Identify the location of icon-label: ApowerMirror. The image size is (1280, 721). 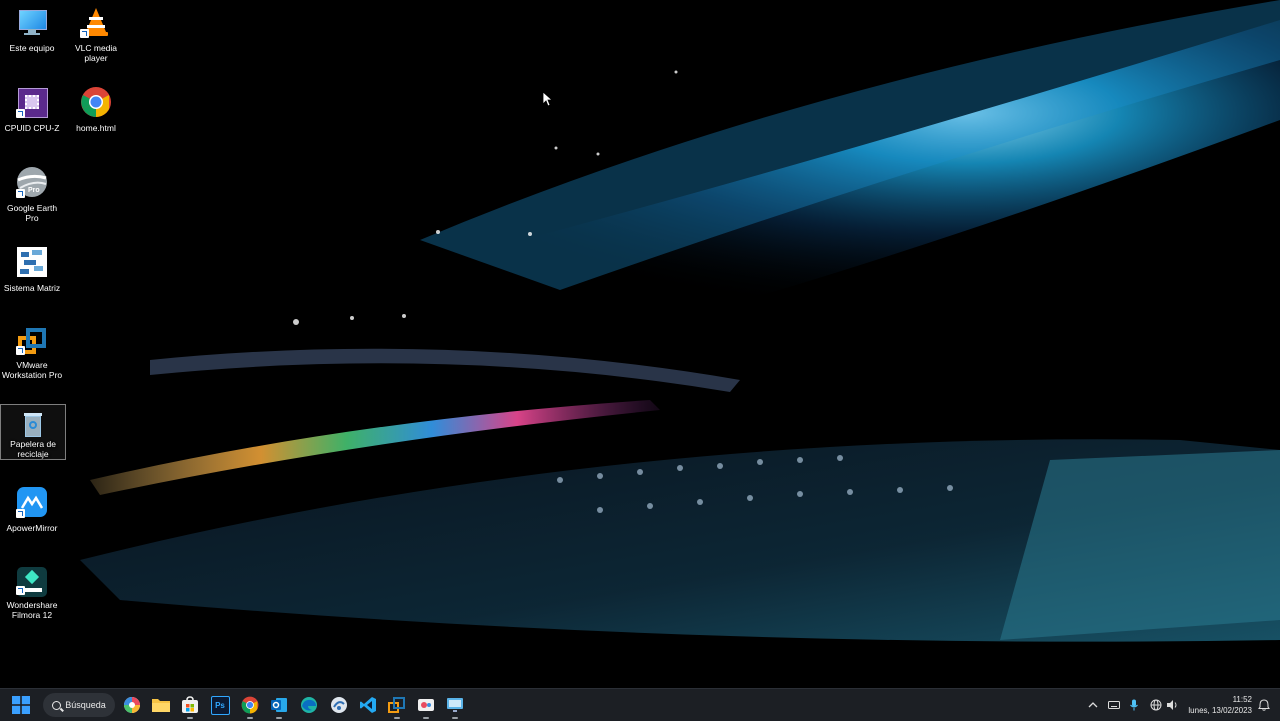
(32, 528).